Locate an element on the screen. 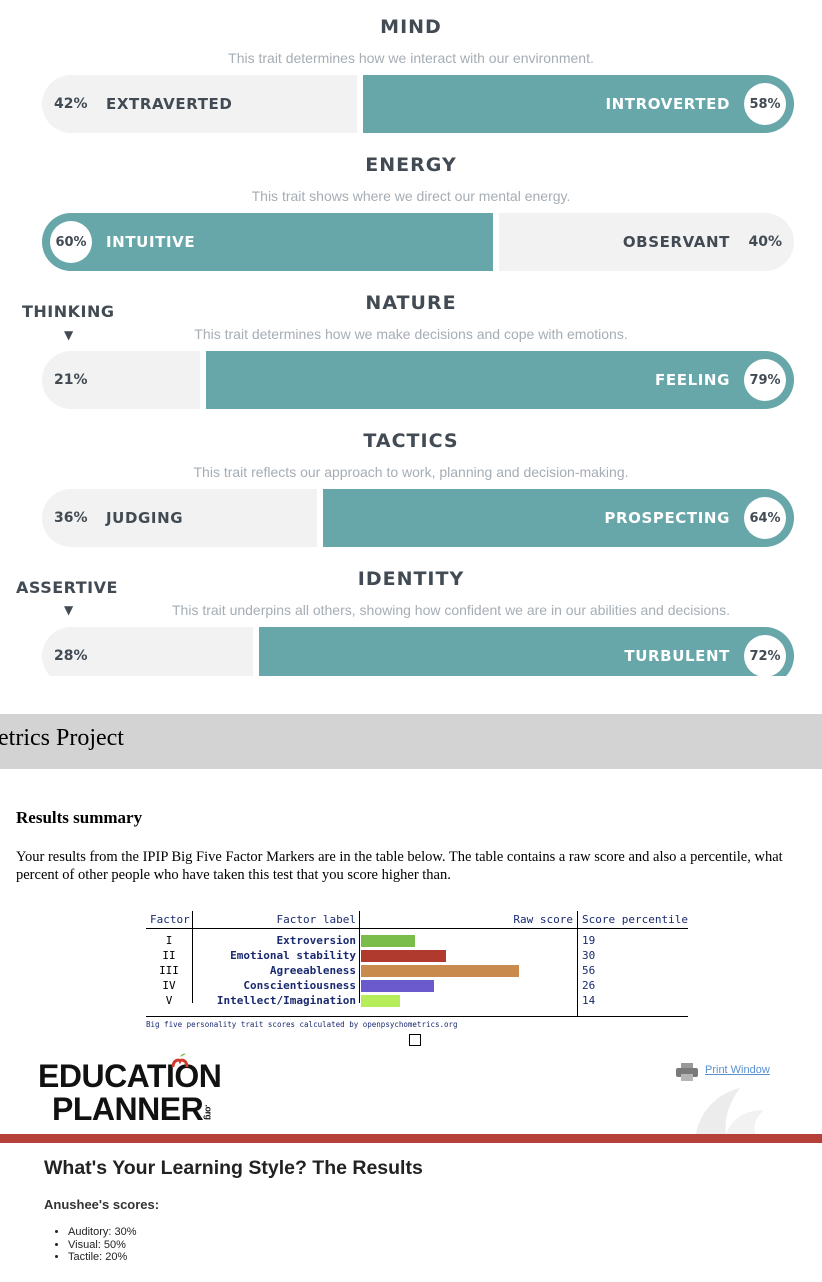 The width and height of the screenshot is (822, 1282). learning-style-scores: Auditory: 30% Visual: 50% Tactile: 20% is located at coordinates (90, 1245).